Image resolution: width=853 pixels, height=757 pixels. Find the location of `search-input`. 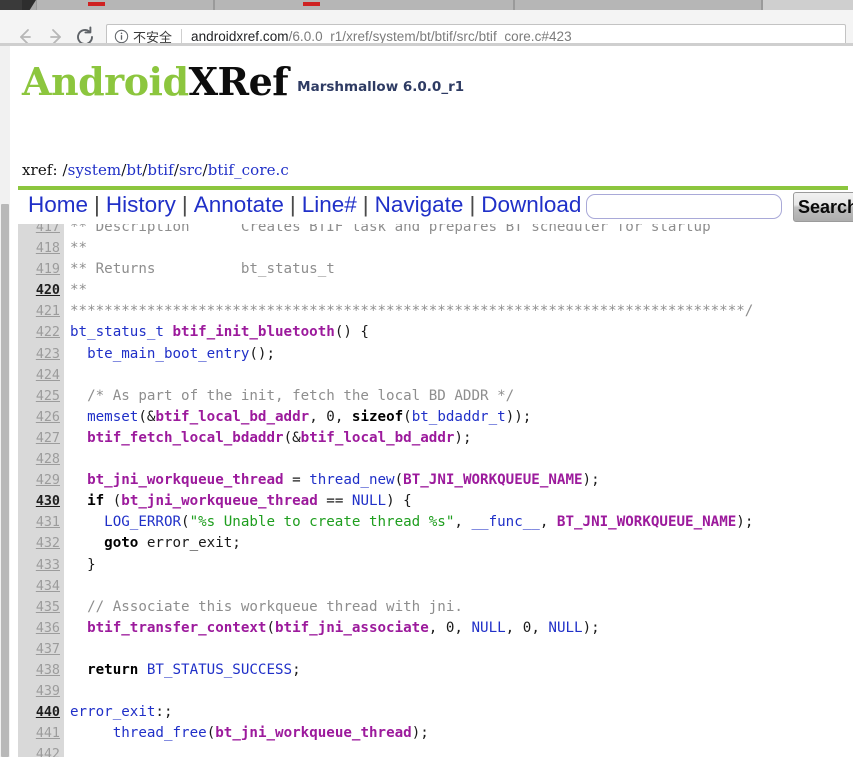

search-input is located at coordinates (684, 206).